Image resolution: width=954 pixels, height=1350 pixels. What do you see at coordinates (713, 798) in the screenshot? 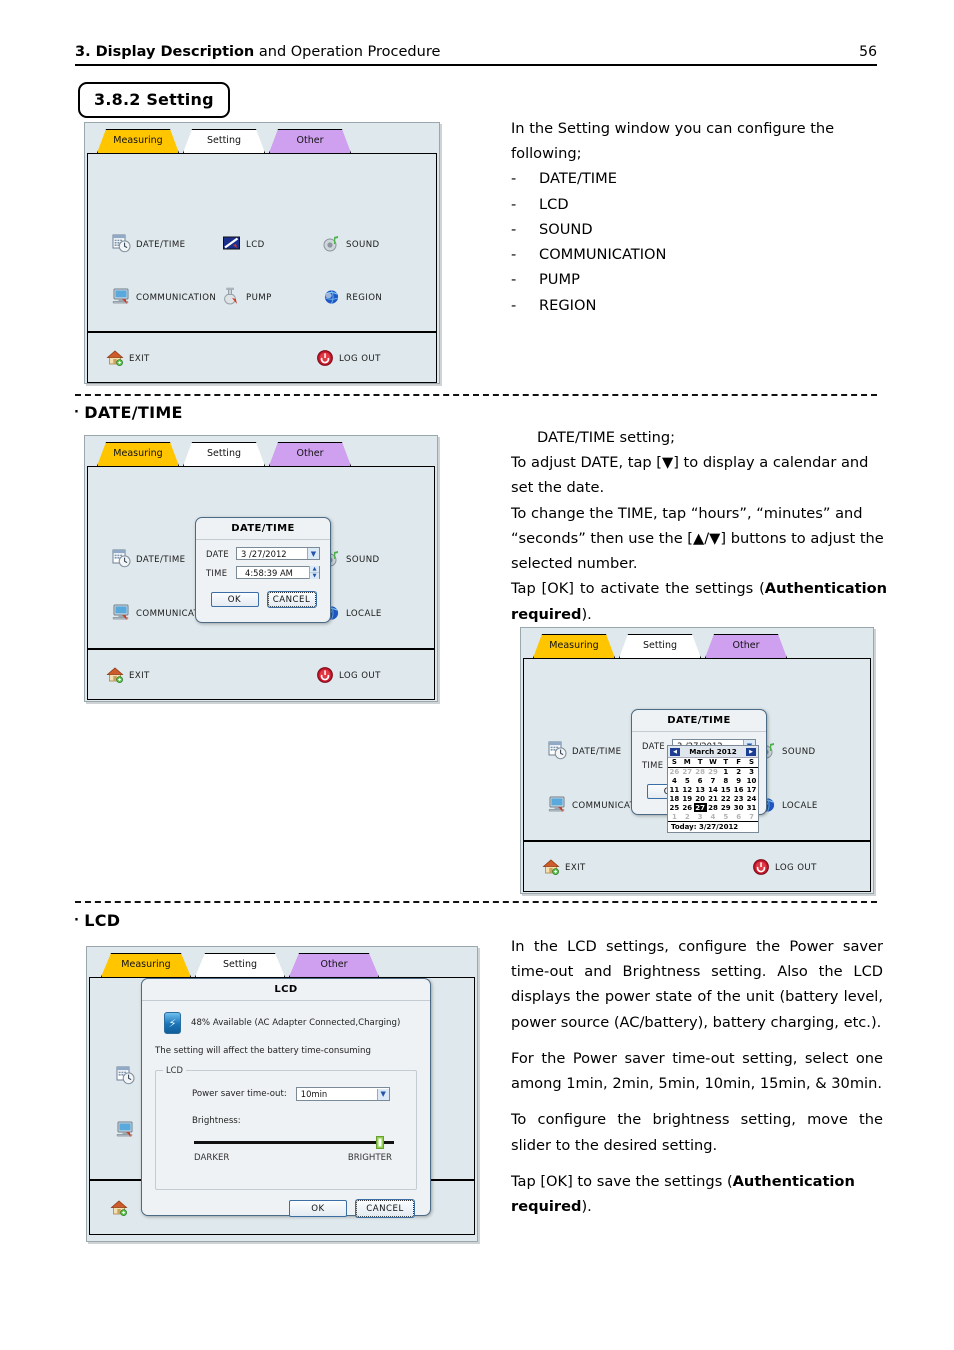
I see `calendar-day: 21` at bounding box center [713, 798].